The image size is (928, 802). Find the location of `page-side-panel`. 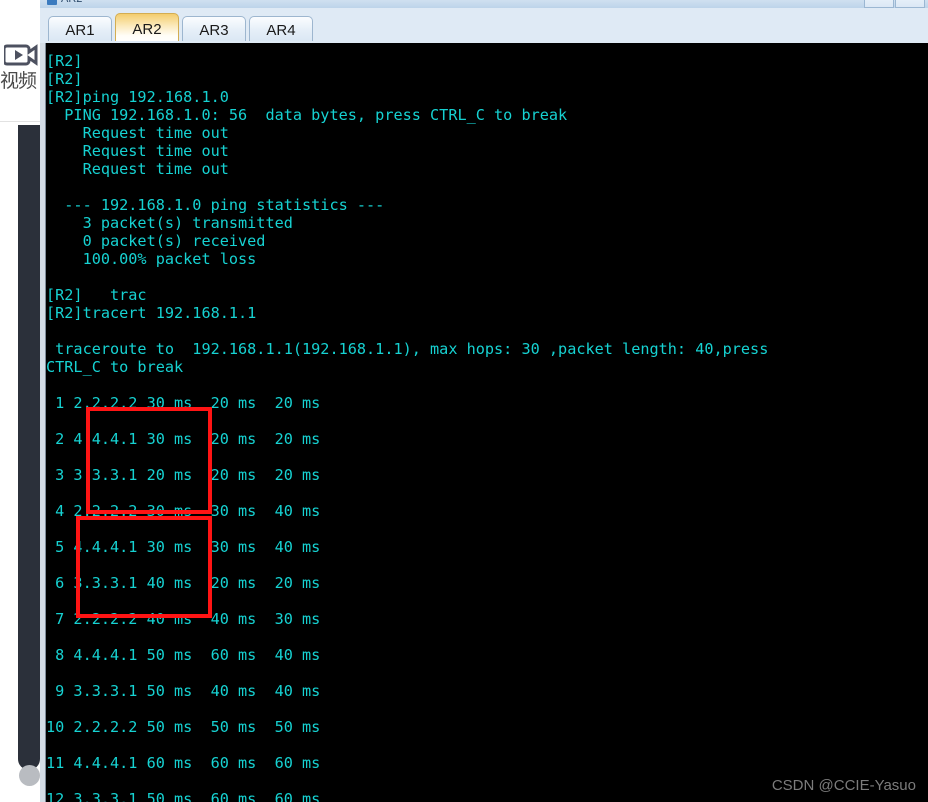

page-side-panel is located at coordinates (29, 447).